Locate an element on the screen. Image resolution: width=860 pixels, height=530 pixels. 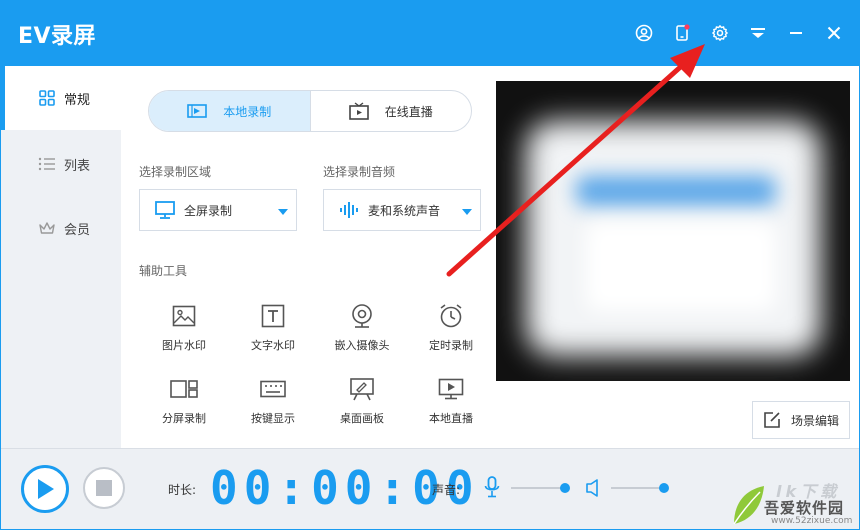
keyboard-icon is located at coordinates (273, 389).